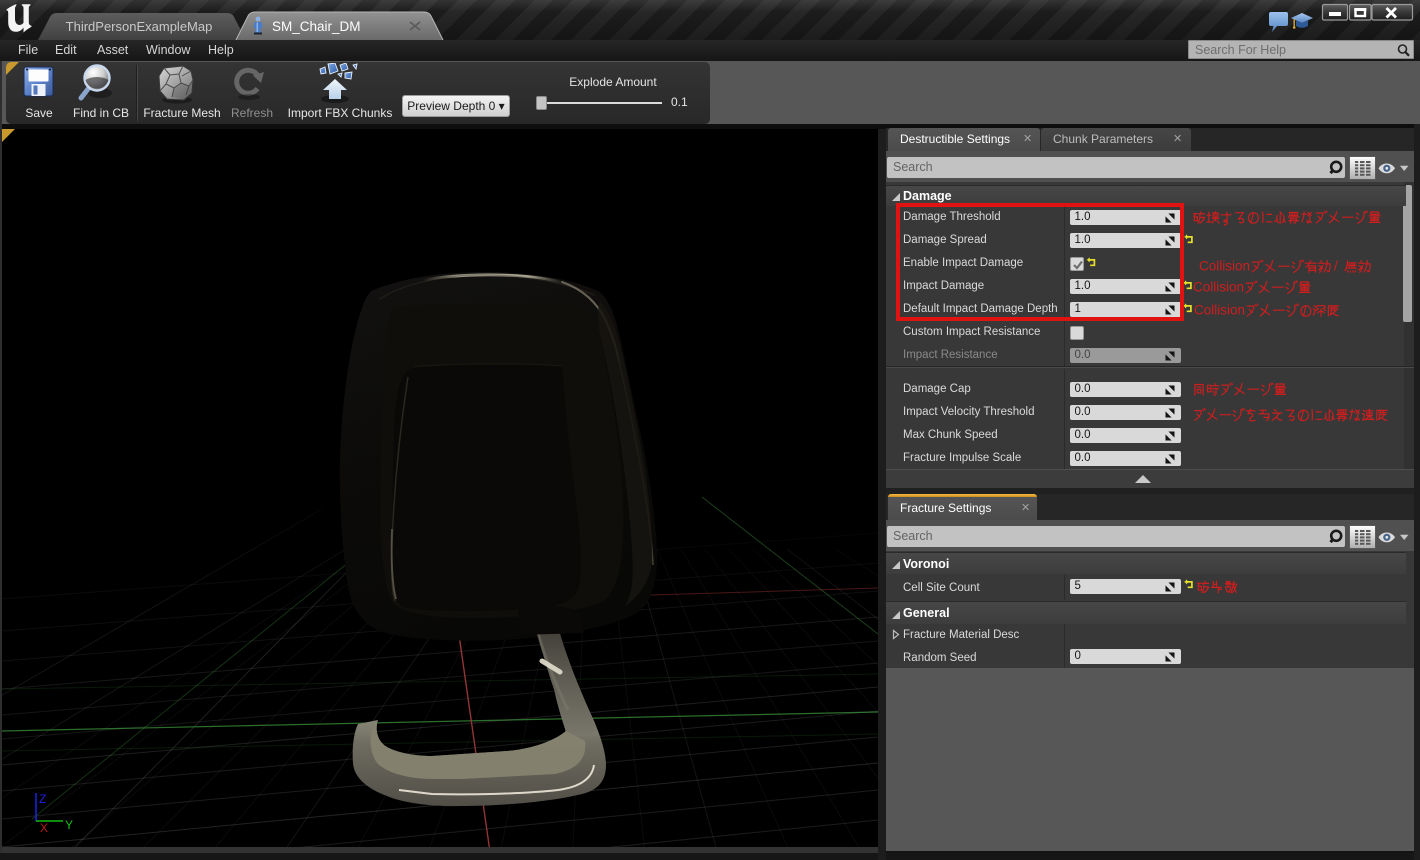  I want to click on svg-text: X, so click(44, 828).